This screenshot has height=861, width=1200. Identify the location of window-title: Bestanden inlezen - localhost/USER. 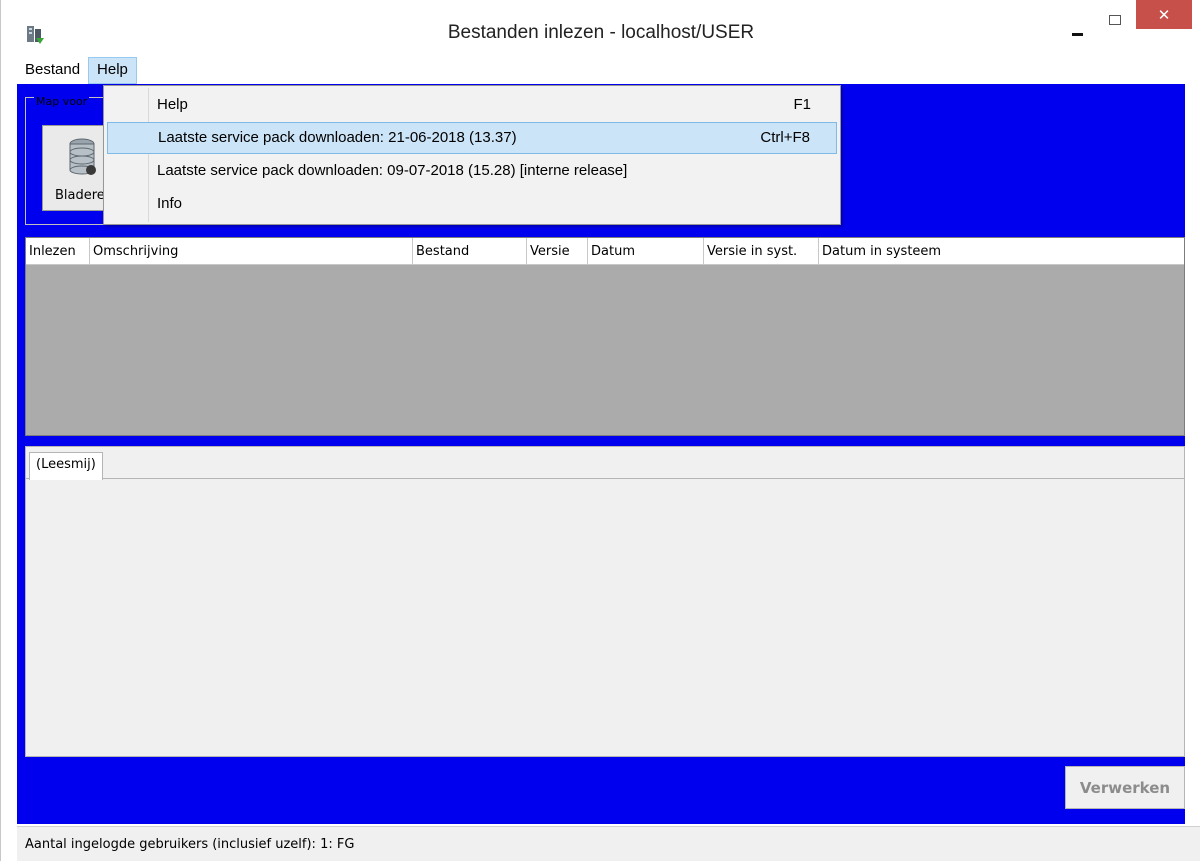
(601, 32).